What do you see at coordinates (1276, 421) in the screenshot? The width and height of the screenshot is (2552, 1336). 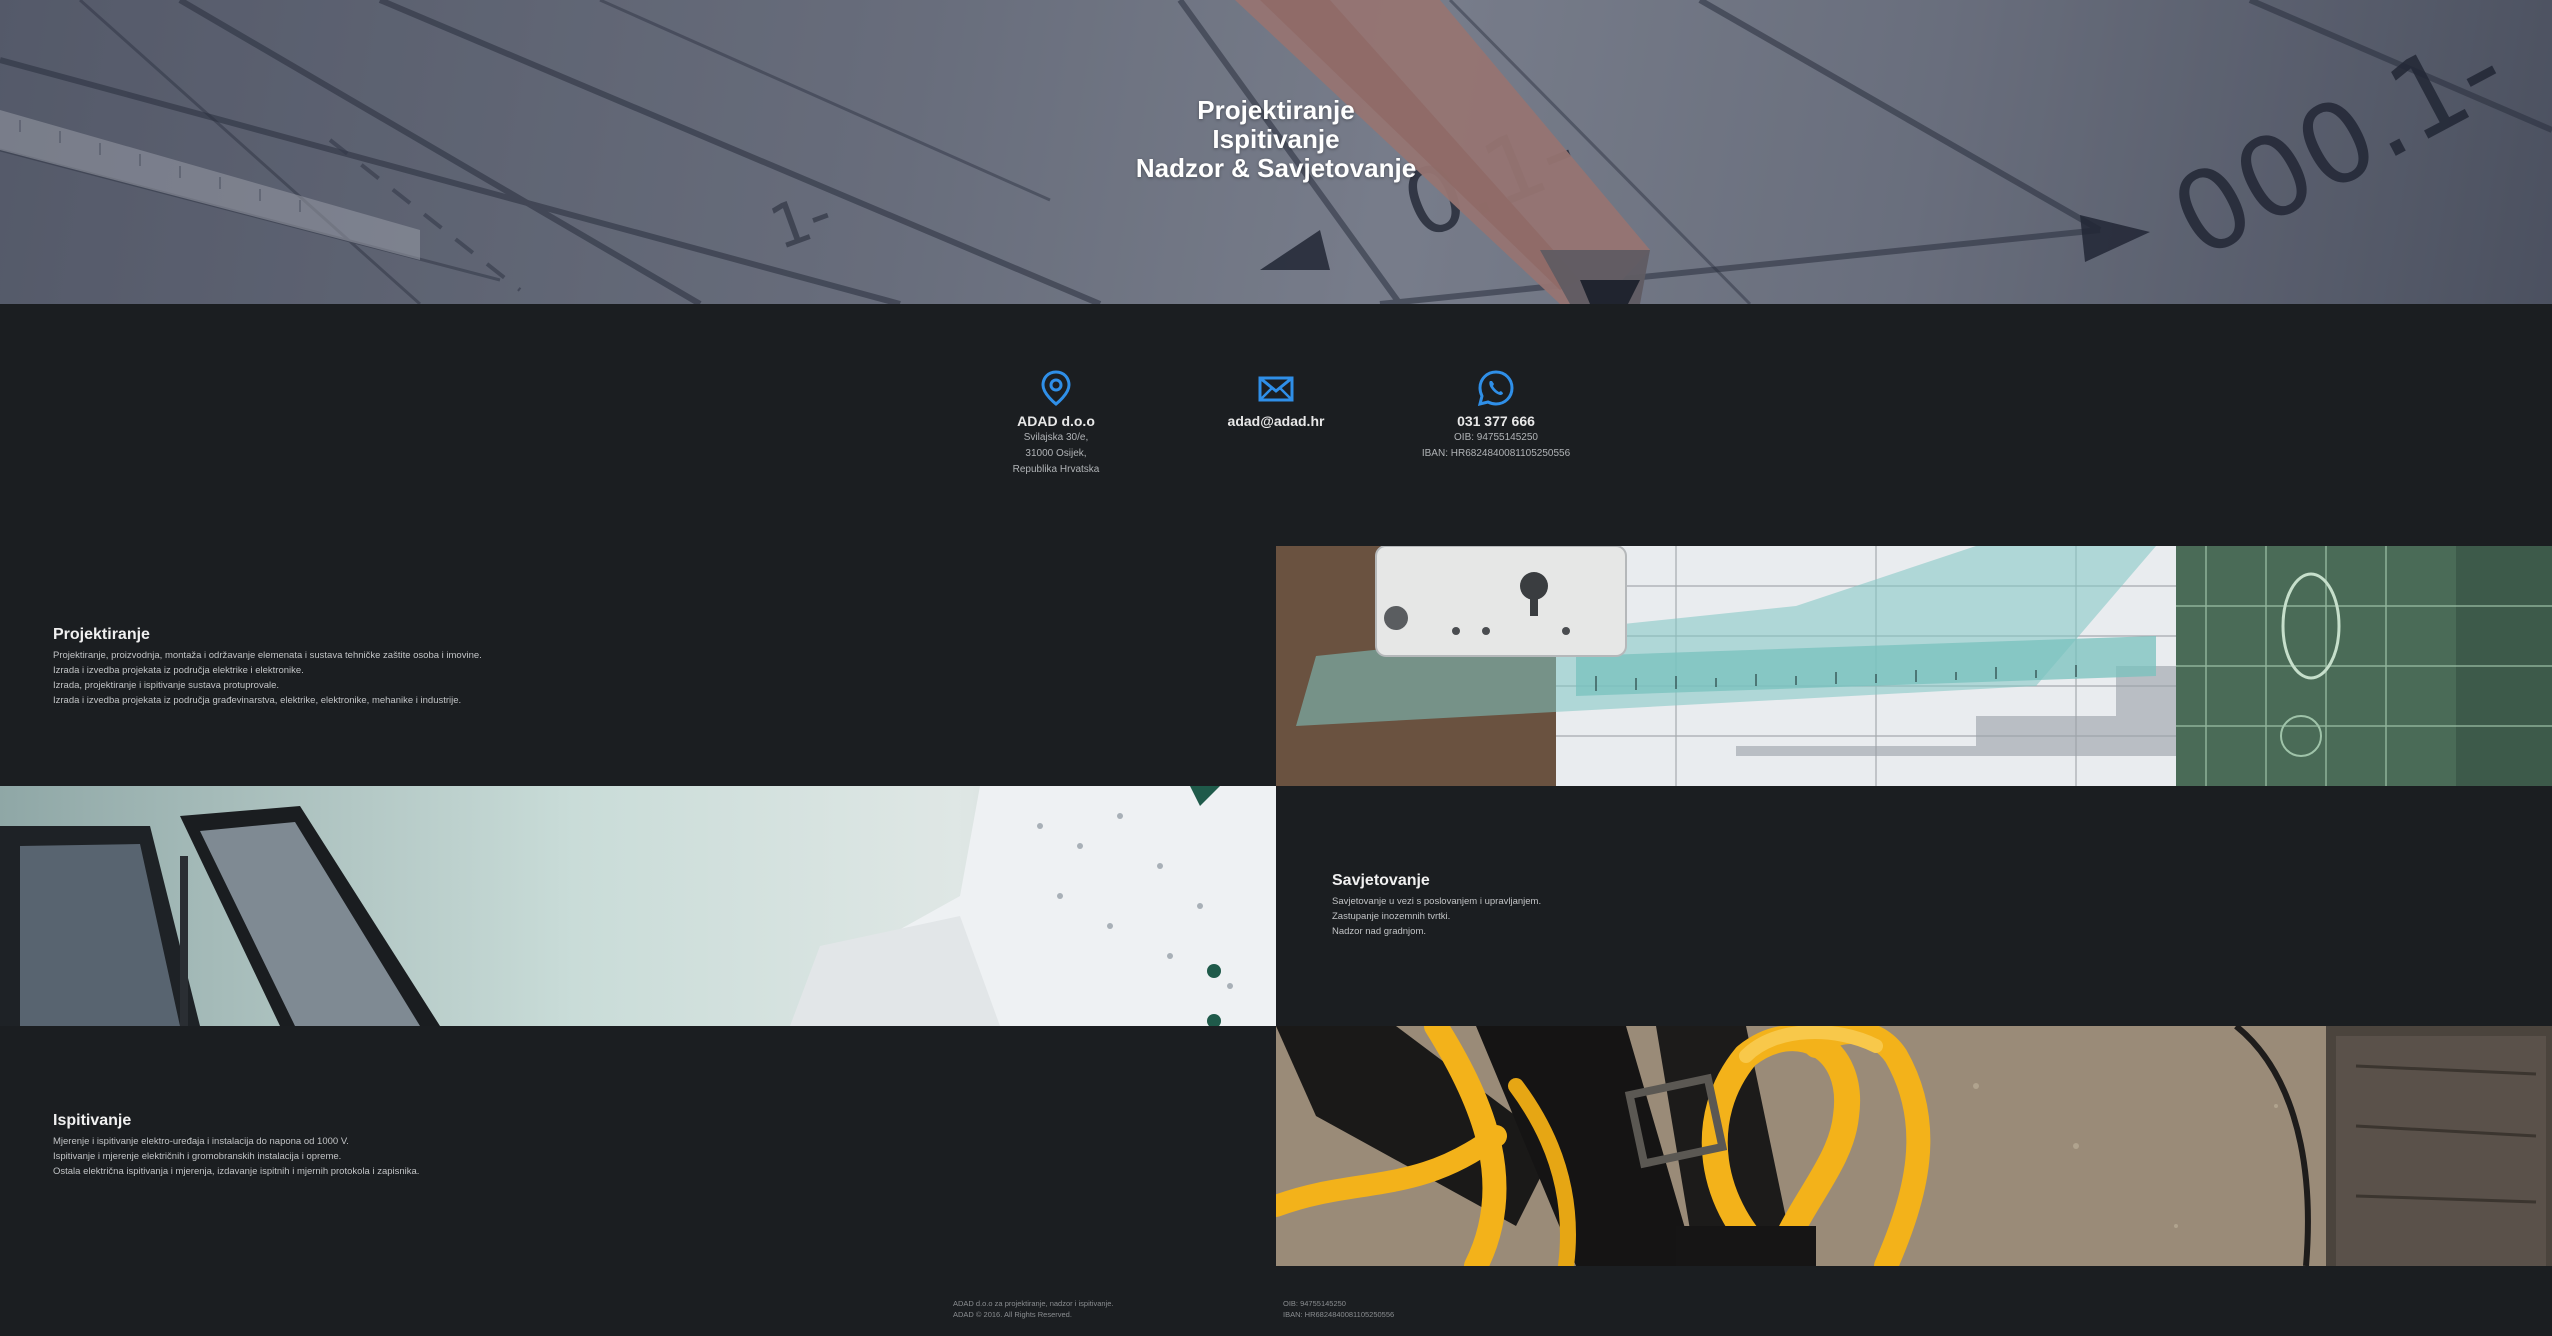 I see `email-link: adad@adad.hr` at bounding box center [1276, 421].